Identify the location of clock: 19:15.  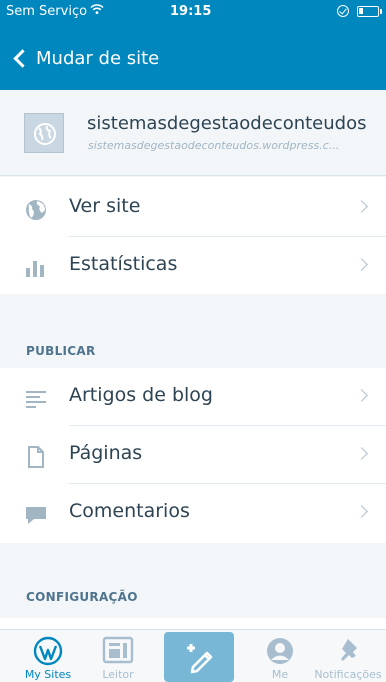
(191, 11).